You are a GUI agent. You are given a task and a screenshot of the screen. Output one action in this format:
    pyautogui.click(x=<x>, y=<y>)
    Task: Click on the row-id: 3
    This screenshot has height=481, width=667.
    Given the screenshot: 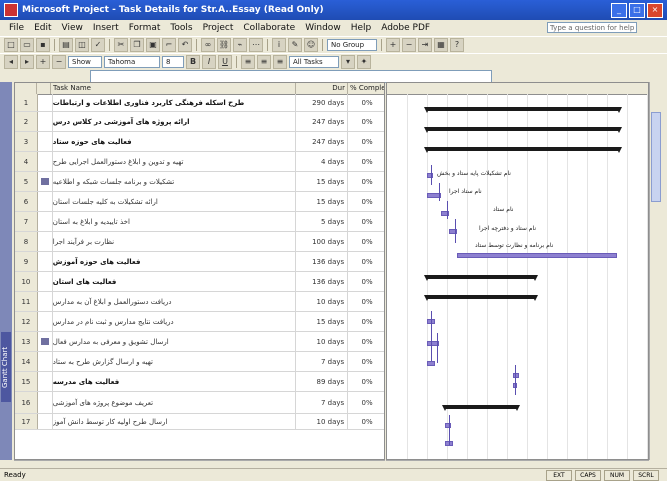 What is the action you would take?
    pyautogui.click(x=26, y=141)
    